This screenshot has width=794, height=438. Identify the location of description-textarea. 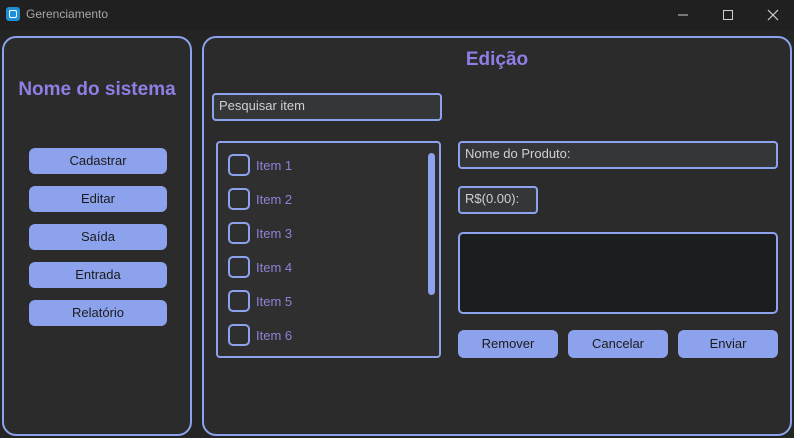
(618, 273).